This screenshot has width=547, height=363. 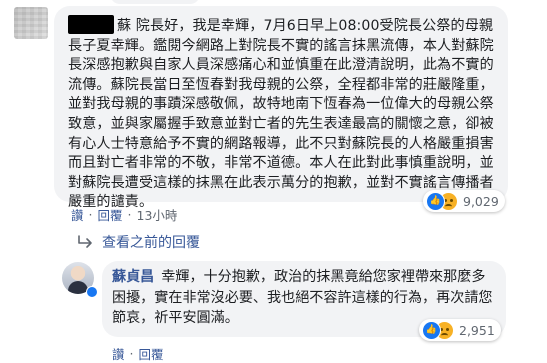 What do you see at coordinates (151, 353) in the screenshot?
I see `reply-reply-link: 回覆` at bounding box center [151, 353].